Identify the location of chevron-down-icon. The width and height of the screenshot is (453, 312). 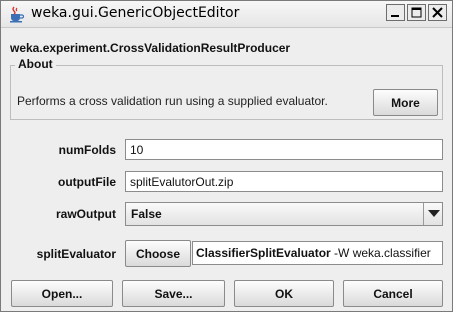
(434, 214).